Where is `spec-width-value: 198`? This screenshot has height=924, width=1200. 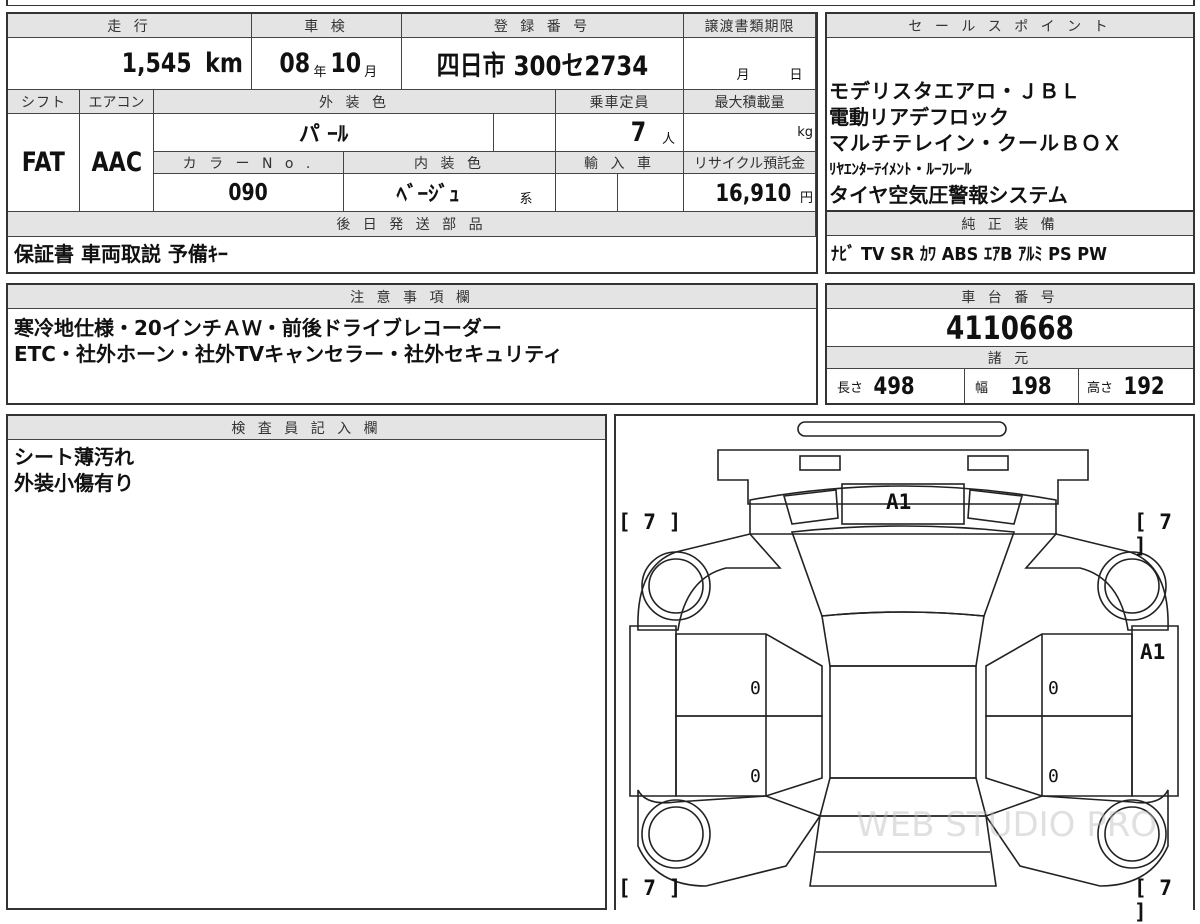
spec-width-value: 198 is located at coordinates (1031, 386).